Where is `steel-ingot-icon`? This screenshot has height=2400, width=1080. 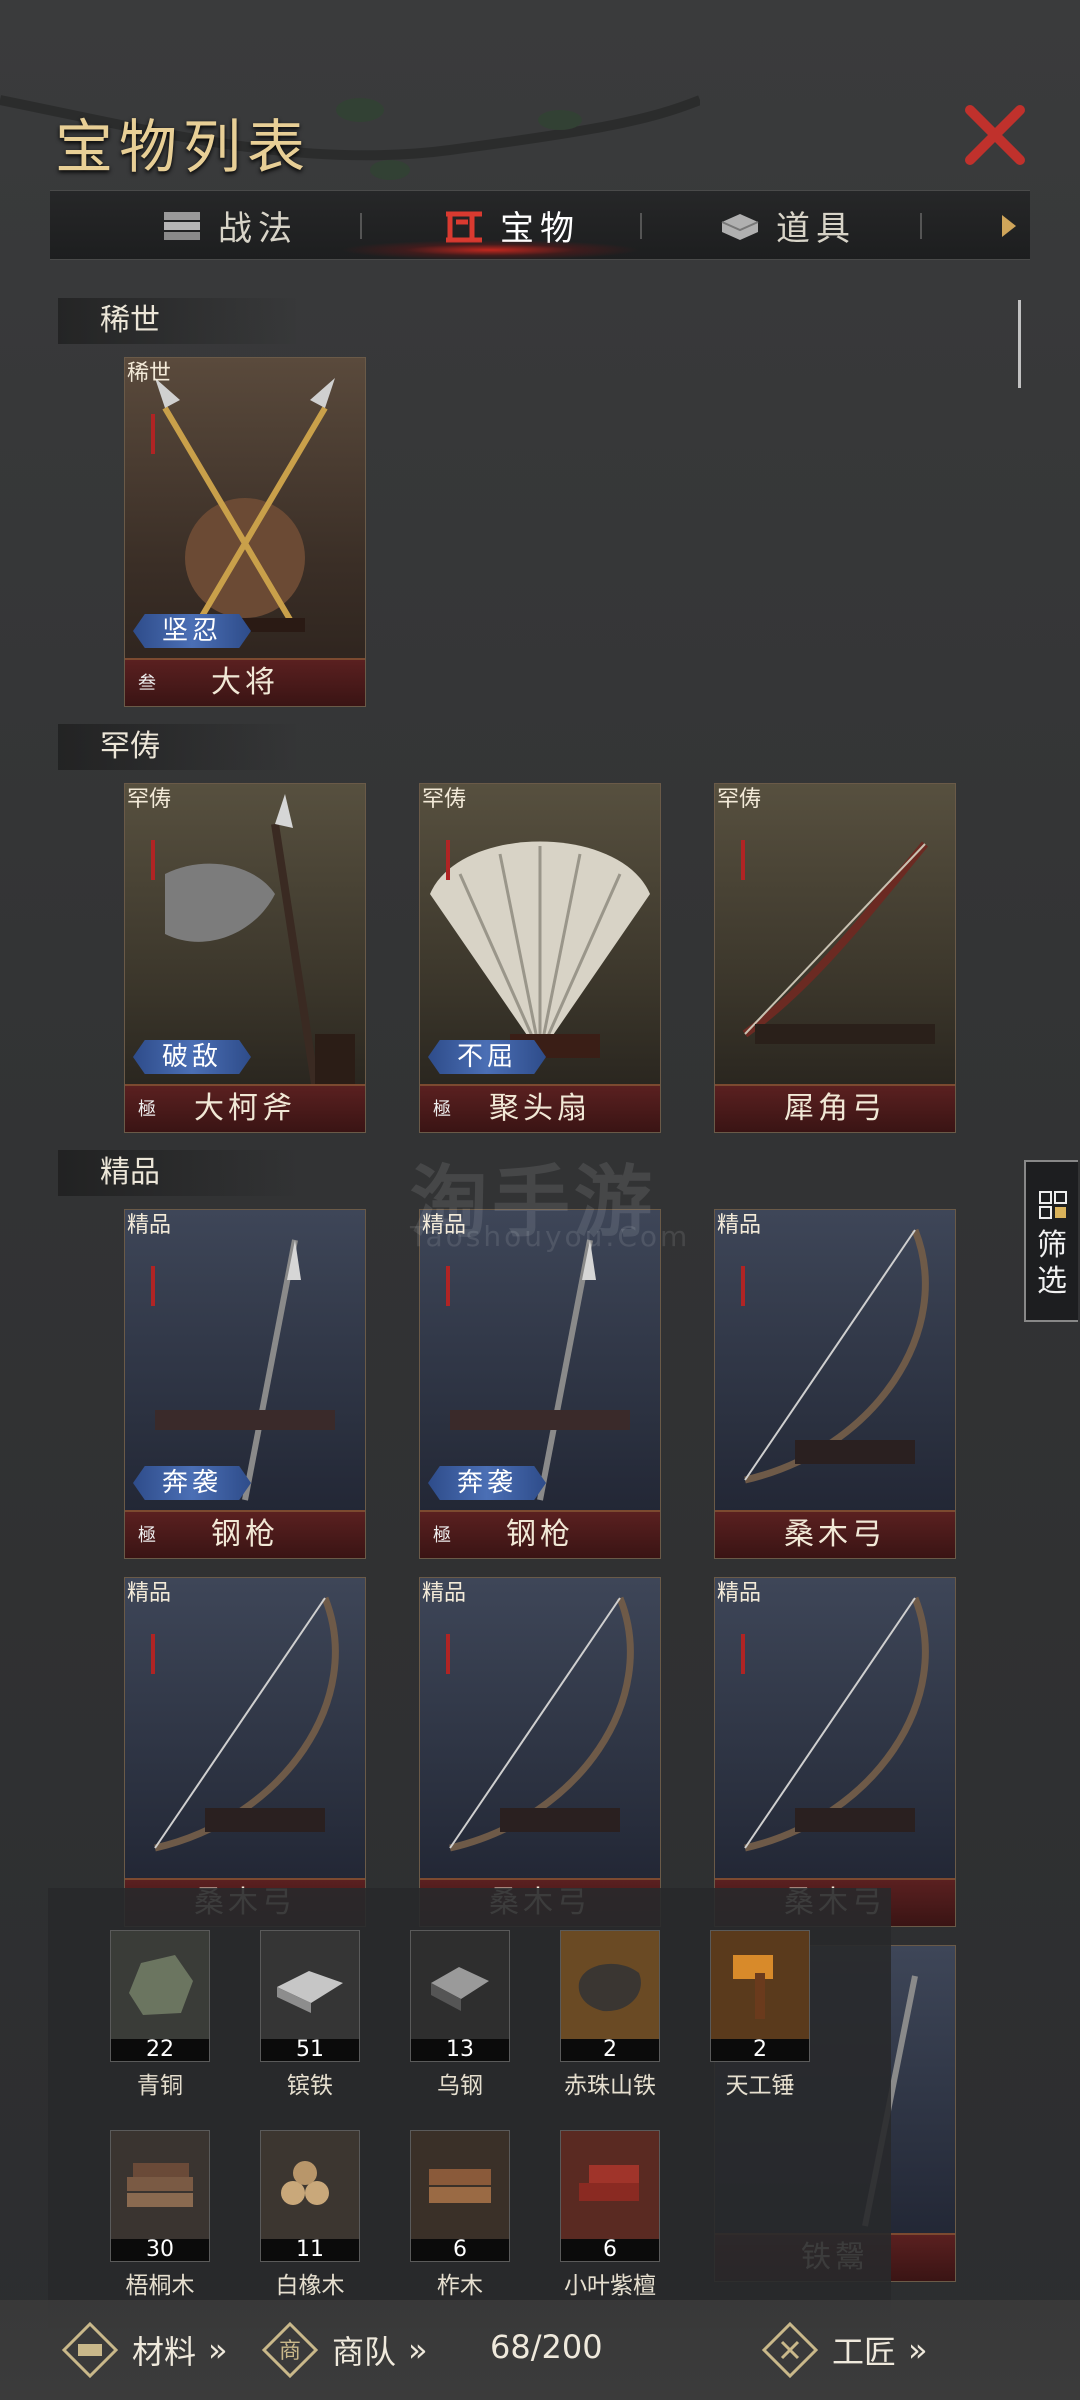 steel-ingot-icon is located at coordinates (460, 1989).